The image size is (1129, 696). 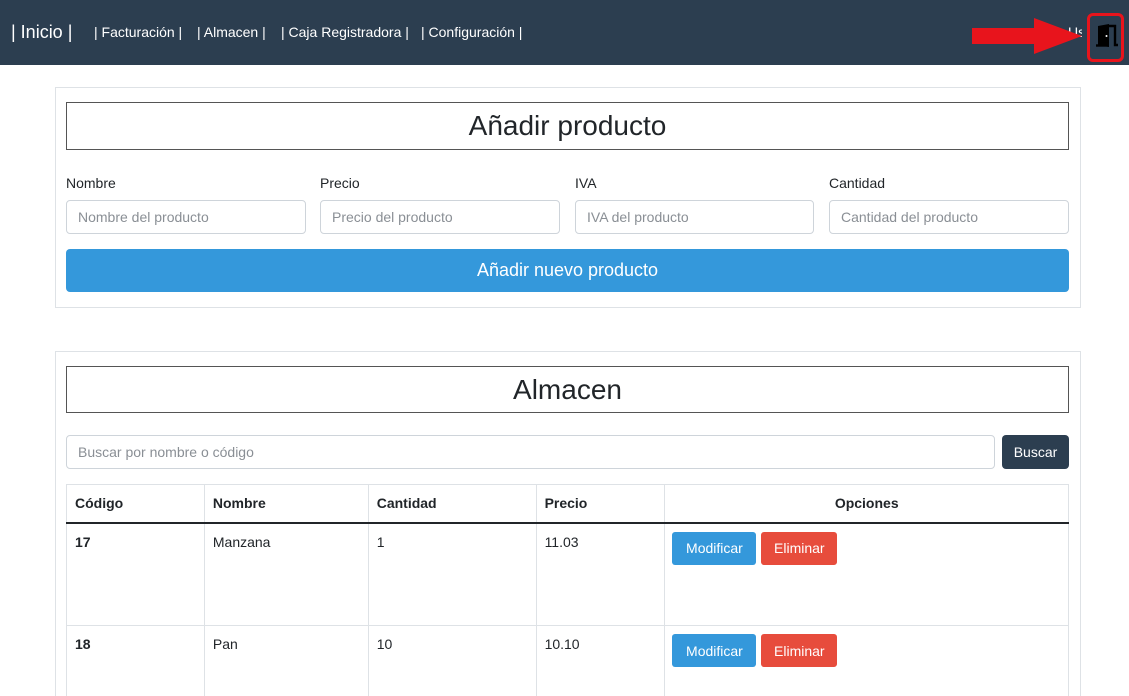 What do you see at coordinates (440, 217) in the screenshot?
I see `product-price-input` at bounding box center [440, 217].